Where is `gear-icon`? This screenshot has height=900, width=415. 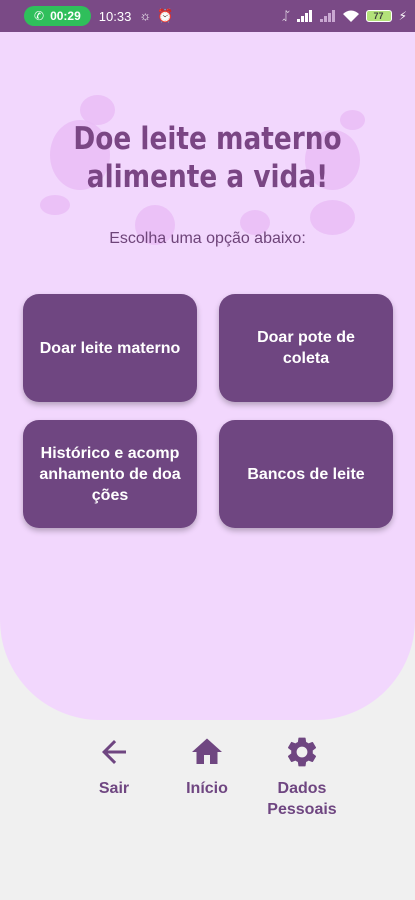 gear-icon is located at coordinates (302, 752).